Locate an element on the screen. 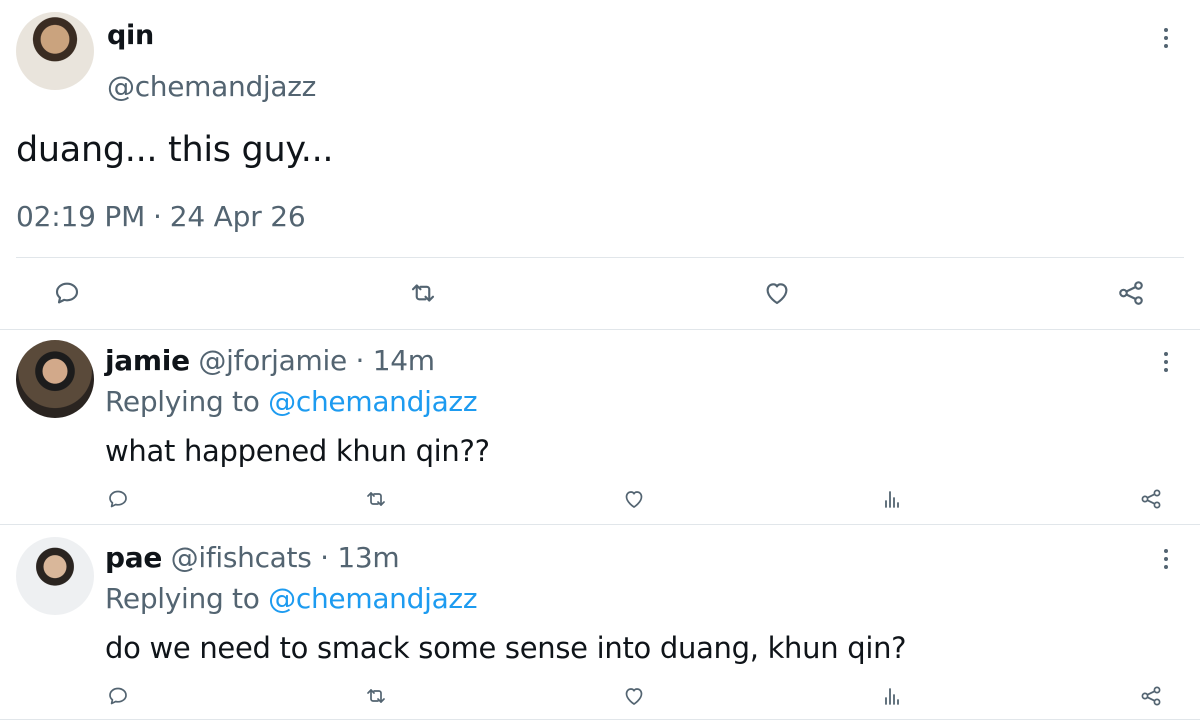 This screenshot has width=1200, height=723. author-name: qin is located at coordinates (130, 35).